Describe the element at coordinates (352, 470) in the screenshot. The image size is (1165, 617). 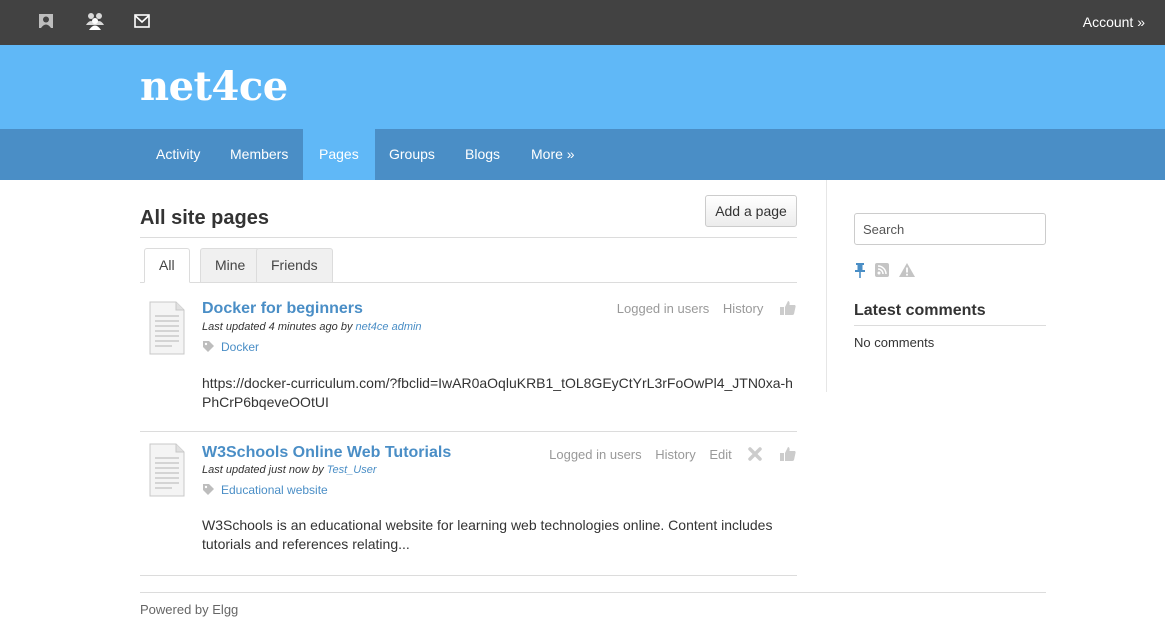
I see `author-link: Test_User` at that location.